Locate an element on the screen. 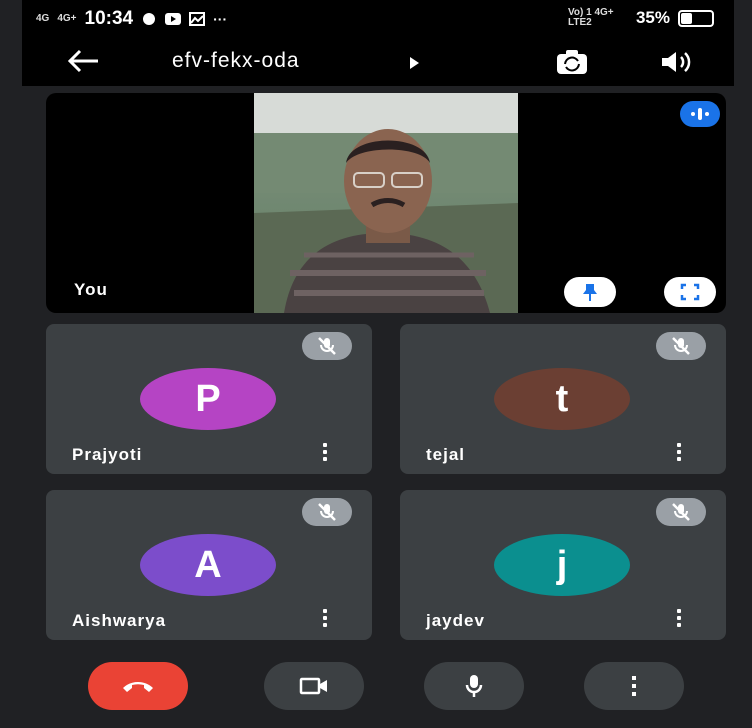  data-saver-icon is located at coordinates (149, 19).